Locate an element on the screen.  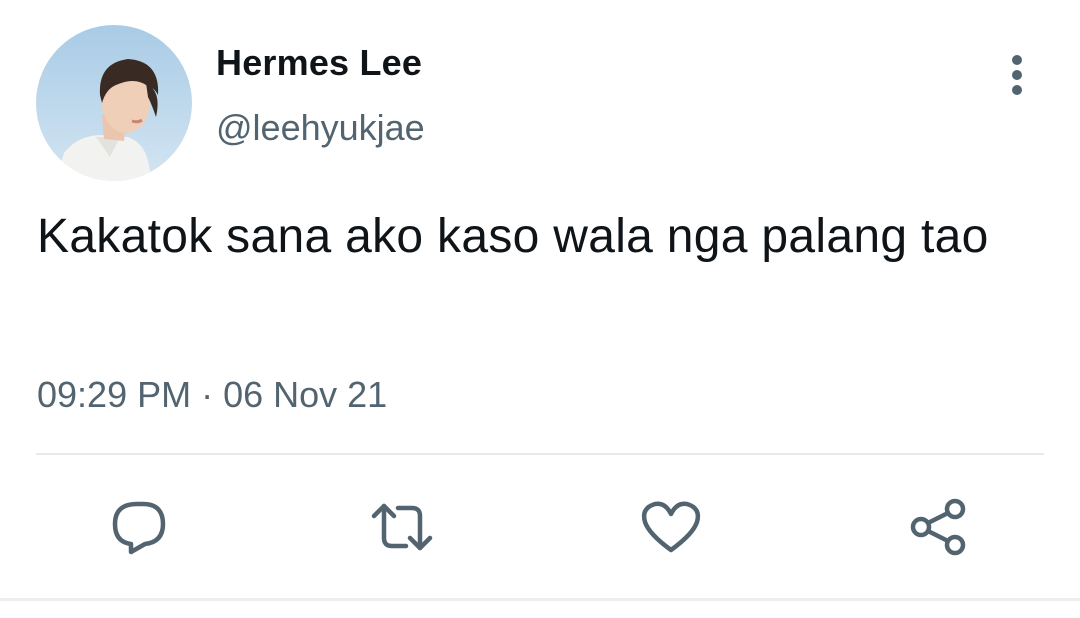
heart-icon is located at coordinates (671, 527).